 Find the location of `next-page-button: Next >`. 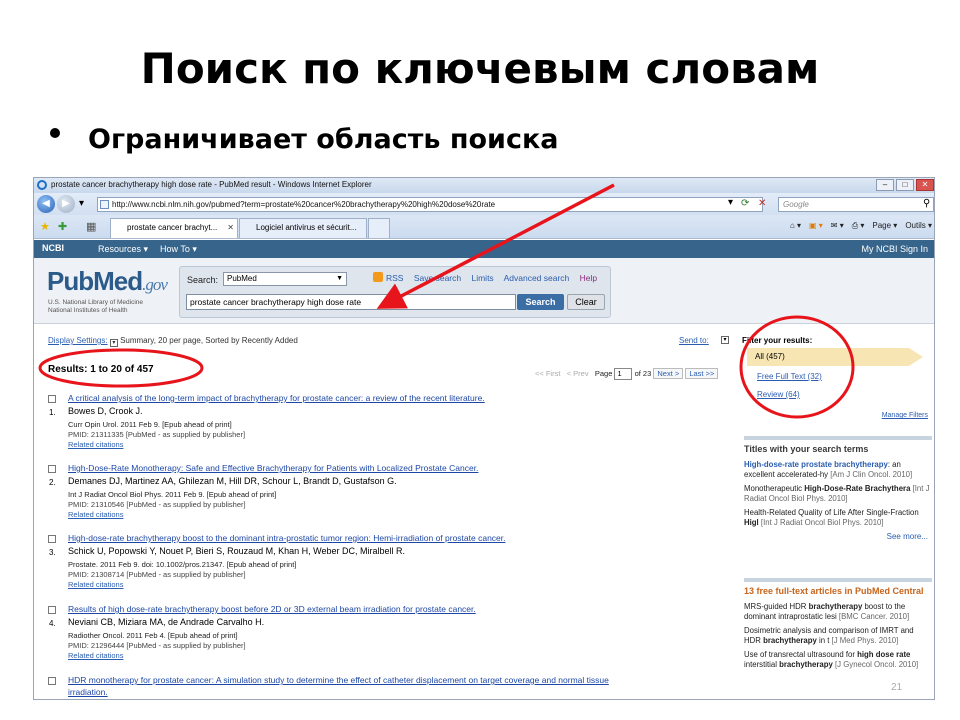

next-page-button: Next > is located at coordinates (668, 373).